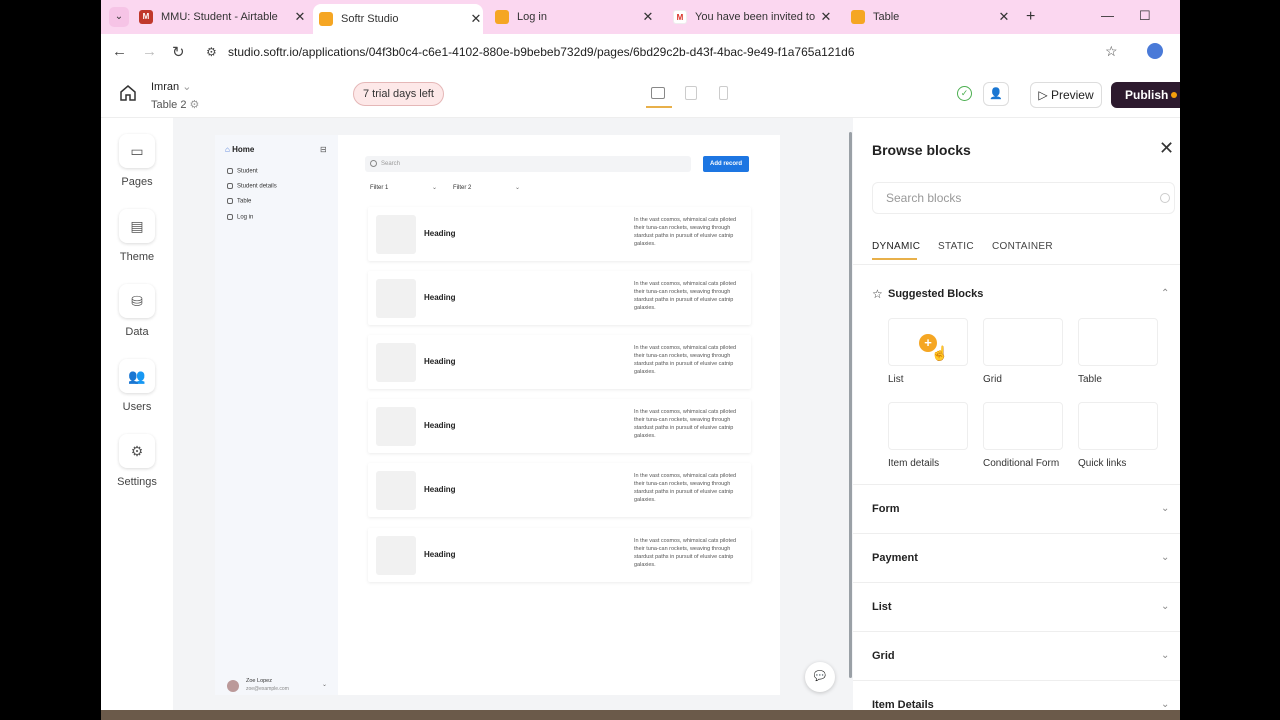 The image size is (1280, 720). I want to click on rail-item-pages: ▭ Pages, so click(137, 161).